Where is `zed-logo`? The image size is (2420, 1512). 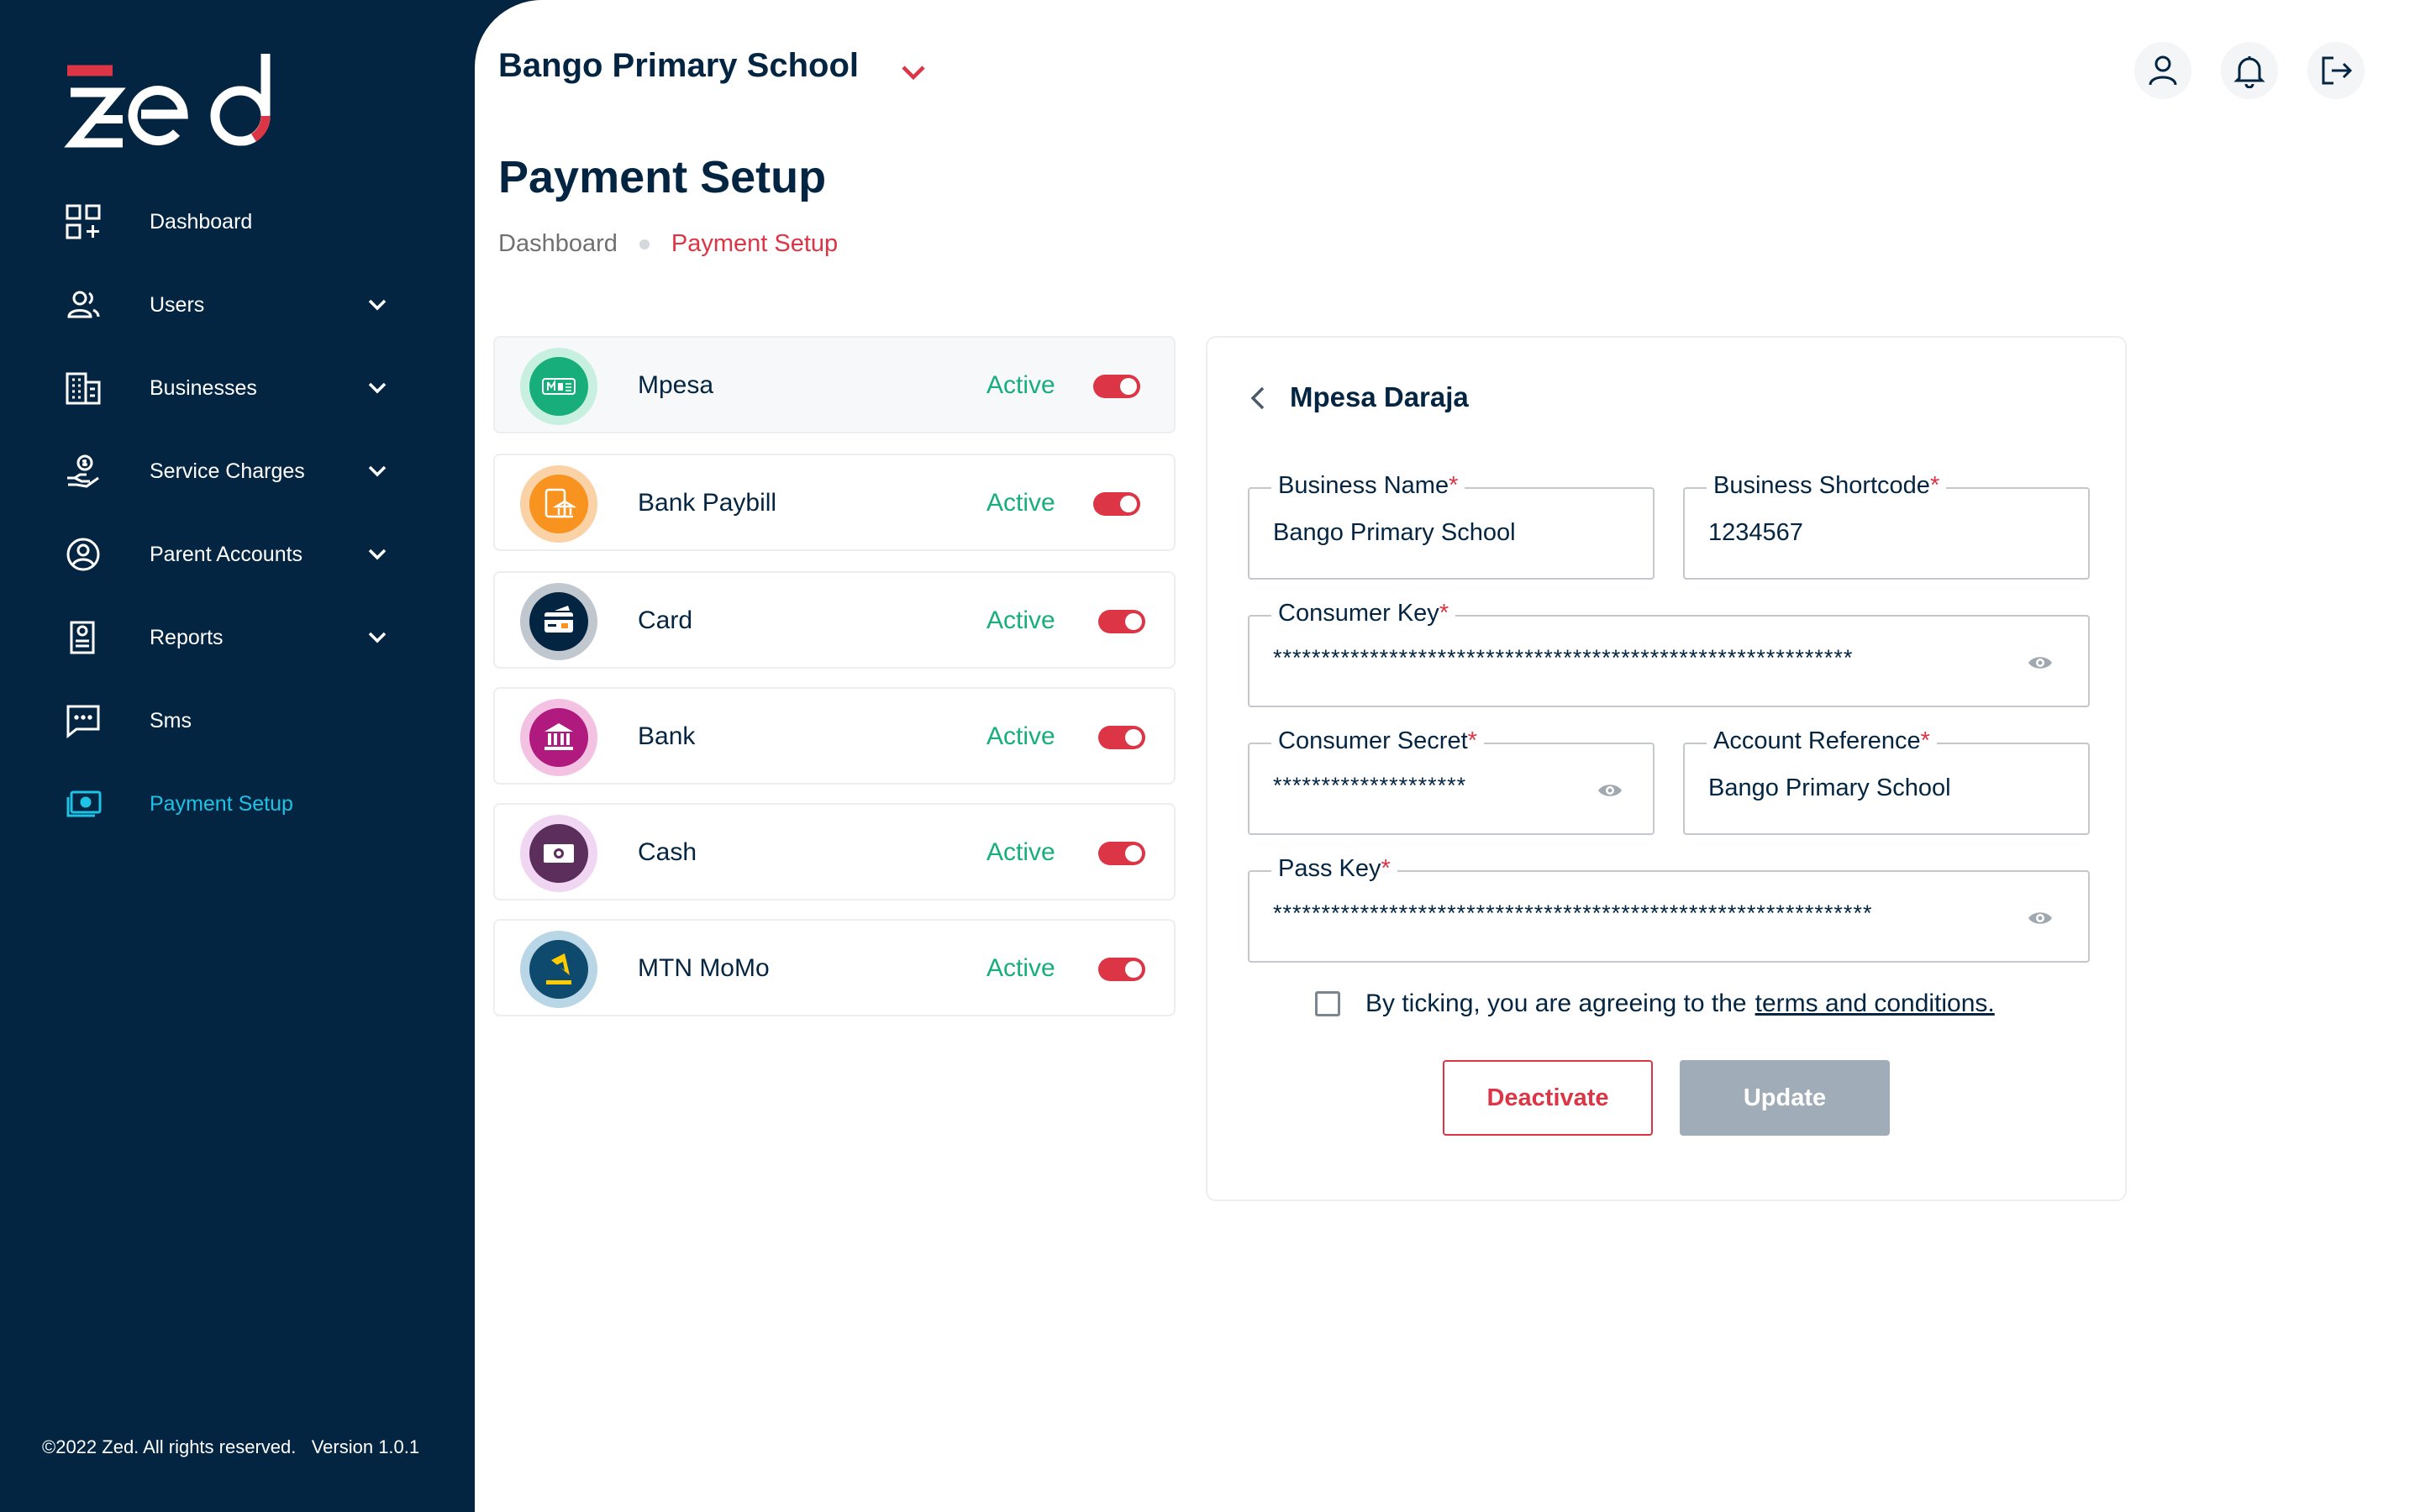 zed-logo is located at coordinates (167, 101).